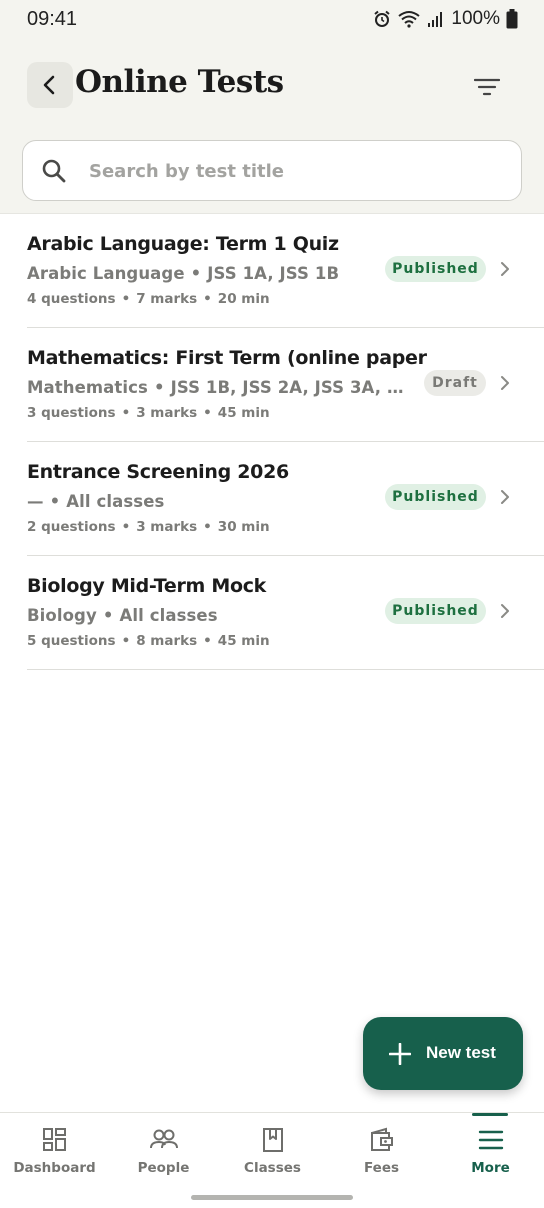 Image resolution: width=544 pixels, height=1208 pixels. What do you see at coordinates (163, 1168) in the screenshot?
I see `nav-label: People` at bounding box center [163, 1168].